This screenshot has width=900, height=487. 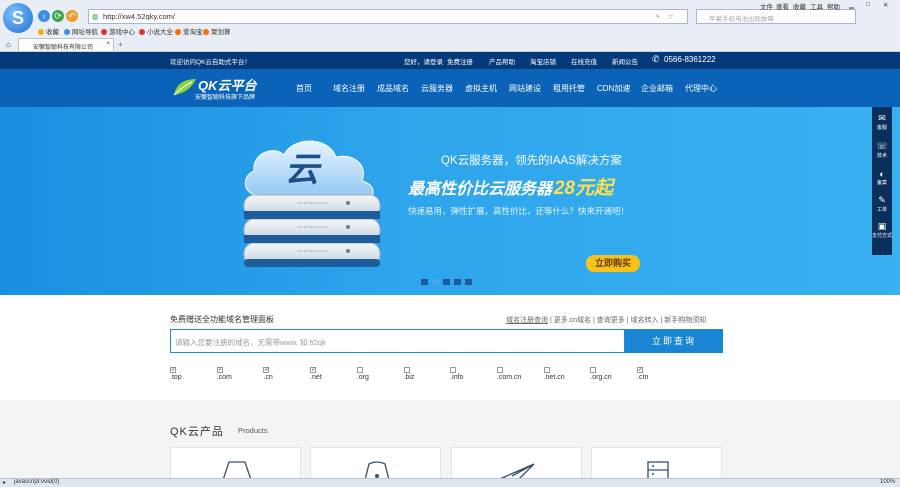 I want to click on domain-extension-6: .info, so click(x=456, y=374).